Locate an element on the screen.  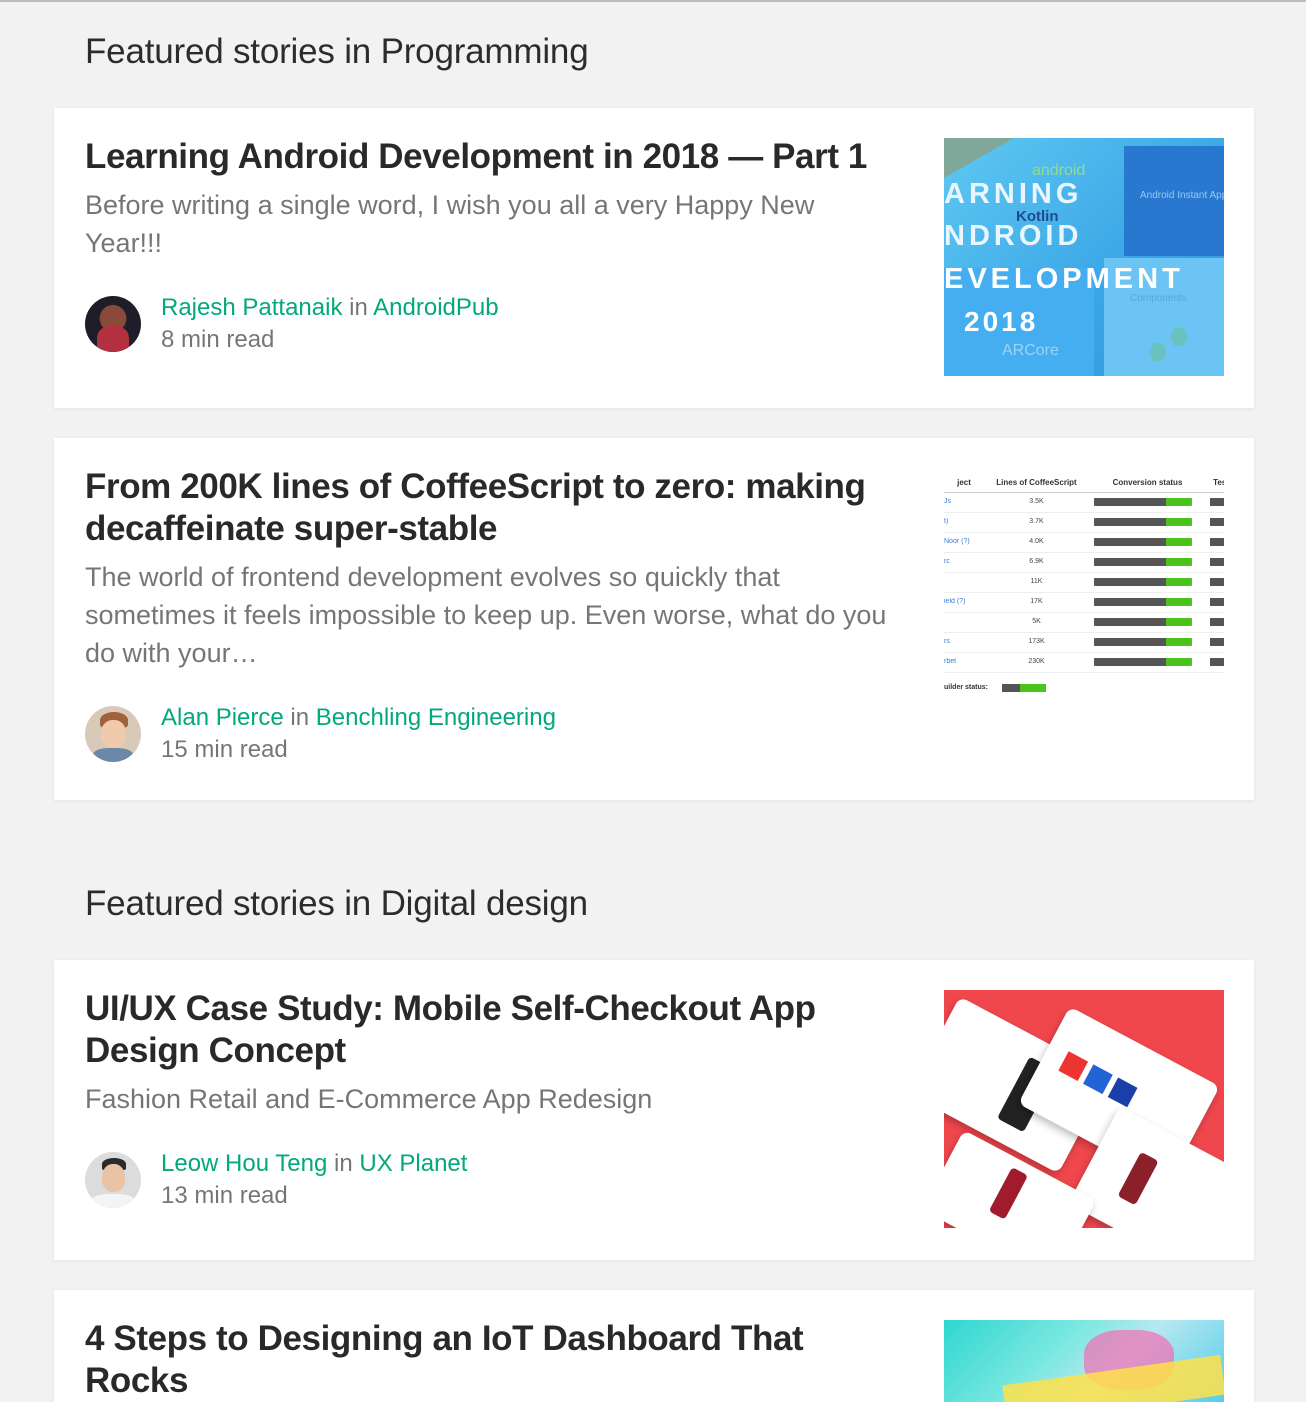
table-cell-lines: 4.0K is located at coordinates (1036, 541).